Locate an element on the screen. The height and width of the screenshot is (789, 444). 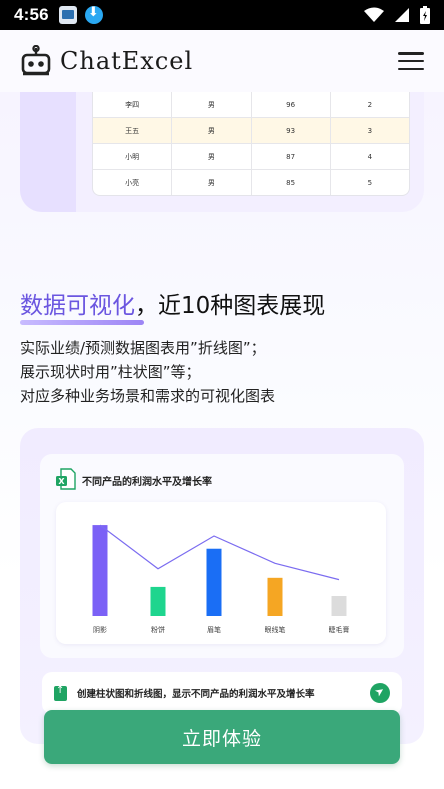
table-cell-score: 87 is located at coordinates (291, 156).